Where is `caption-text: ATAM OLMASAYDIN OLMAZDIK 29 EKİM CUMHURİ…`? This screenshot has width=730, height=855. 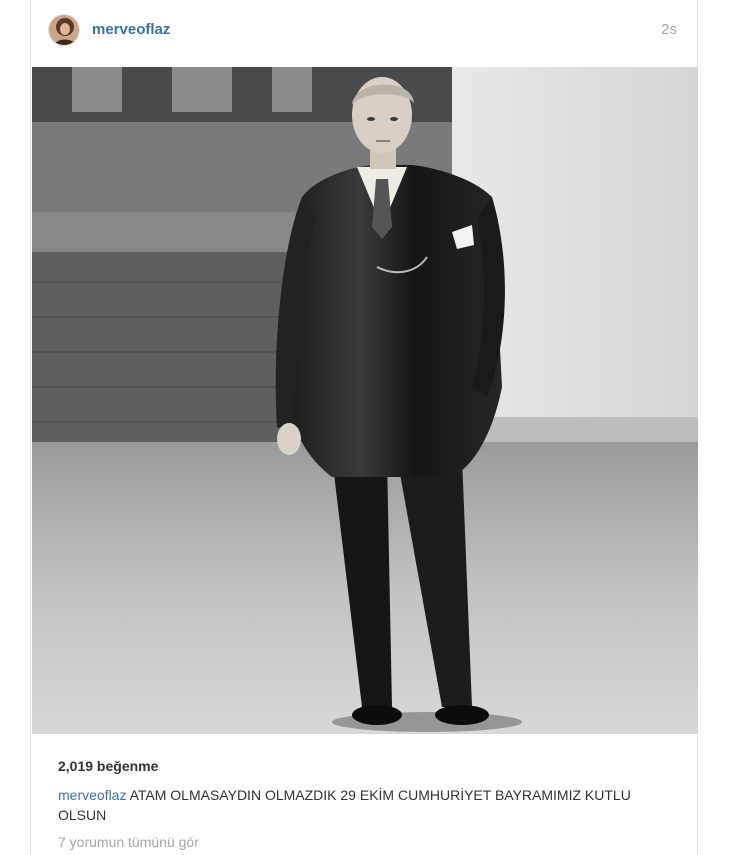
caption-text: ATAM OLMASAYDIN OLMAZDIK 29 EKİM CUMHURİ… is located at coordinates (344, 805).